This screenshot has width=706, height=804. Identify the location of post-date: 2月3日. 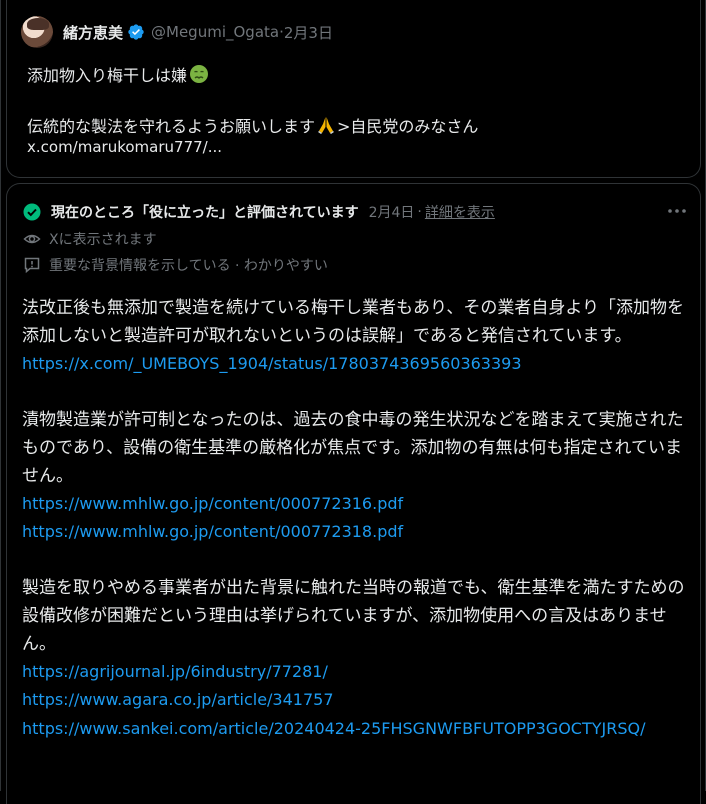
(308, 32).